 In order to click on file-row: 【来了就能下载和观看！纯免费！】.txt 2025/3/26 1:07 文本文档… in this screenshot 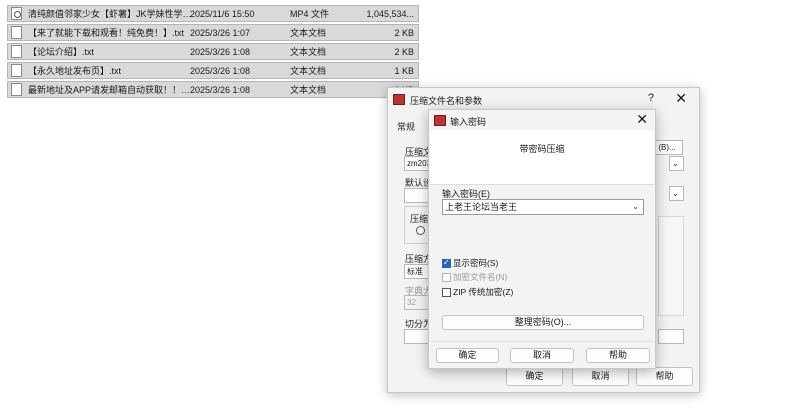, I will do `click(213, 32)`.